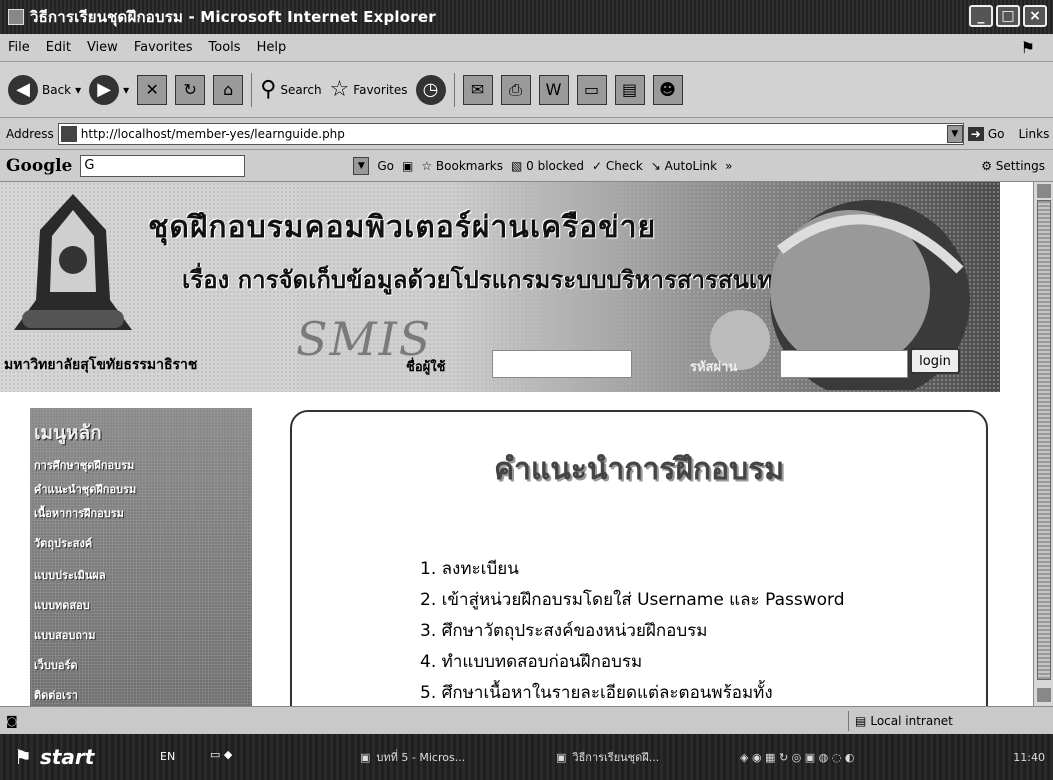 This screenshot has width=1053, height=780. What do you see at coordinates (163, 165) in the screenshot?
I see `google-search-input: G` at bounding box center [163, 165].